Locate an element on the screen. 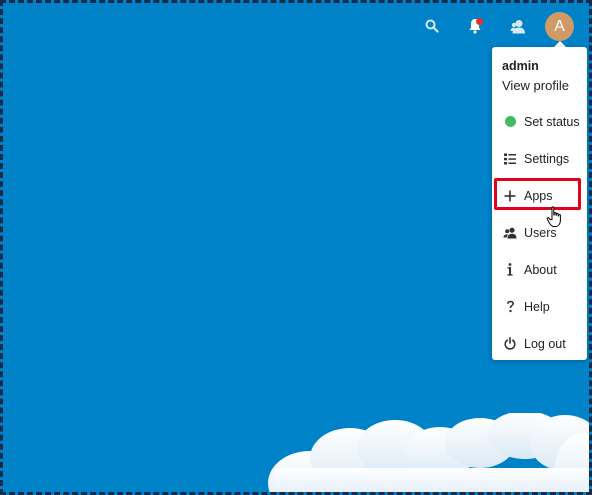  contacts-icon is located at coordinates (517, 26).